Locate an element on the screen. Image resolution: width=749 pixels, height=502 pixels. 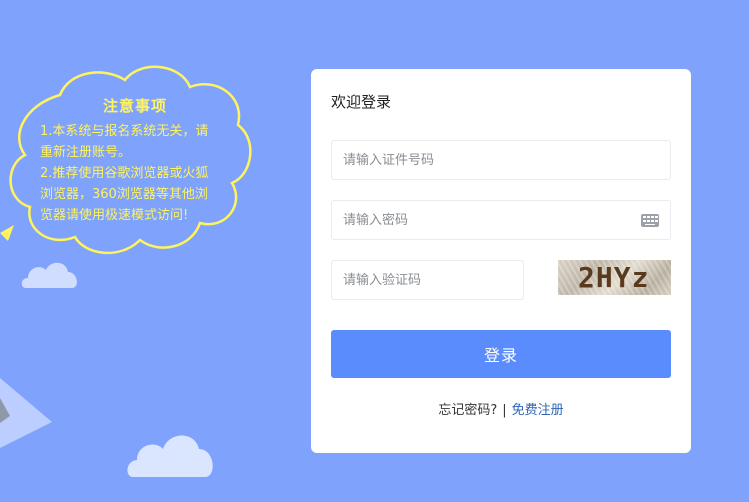
login-title: 欢迎登录 is located at coordinates (361, 102).